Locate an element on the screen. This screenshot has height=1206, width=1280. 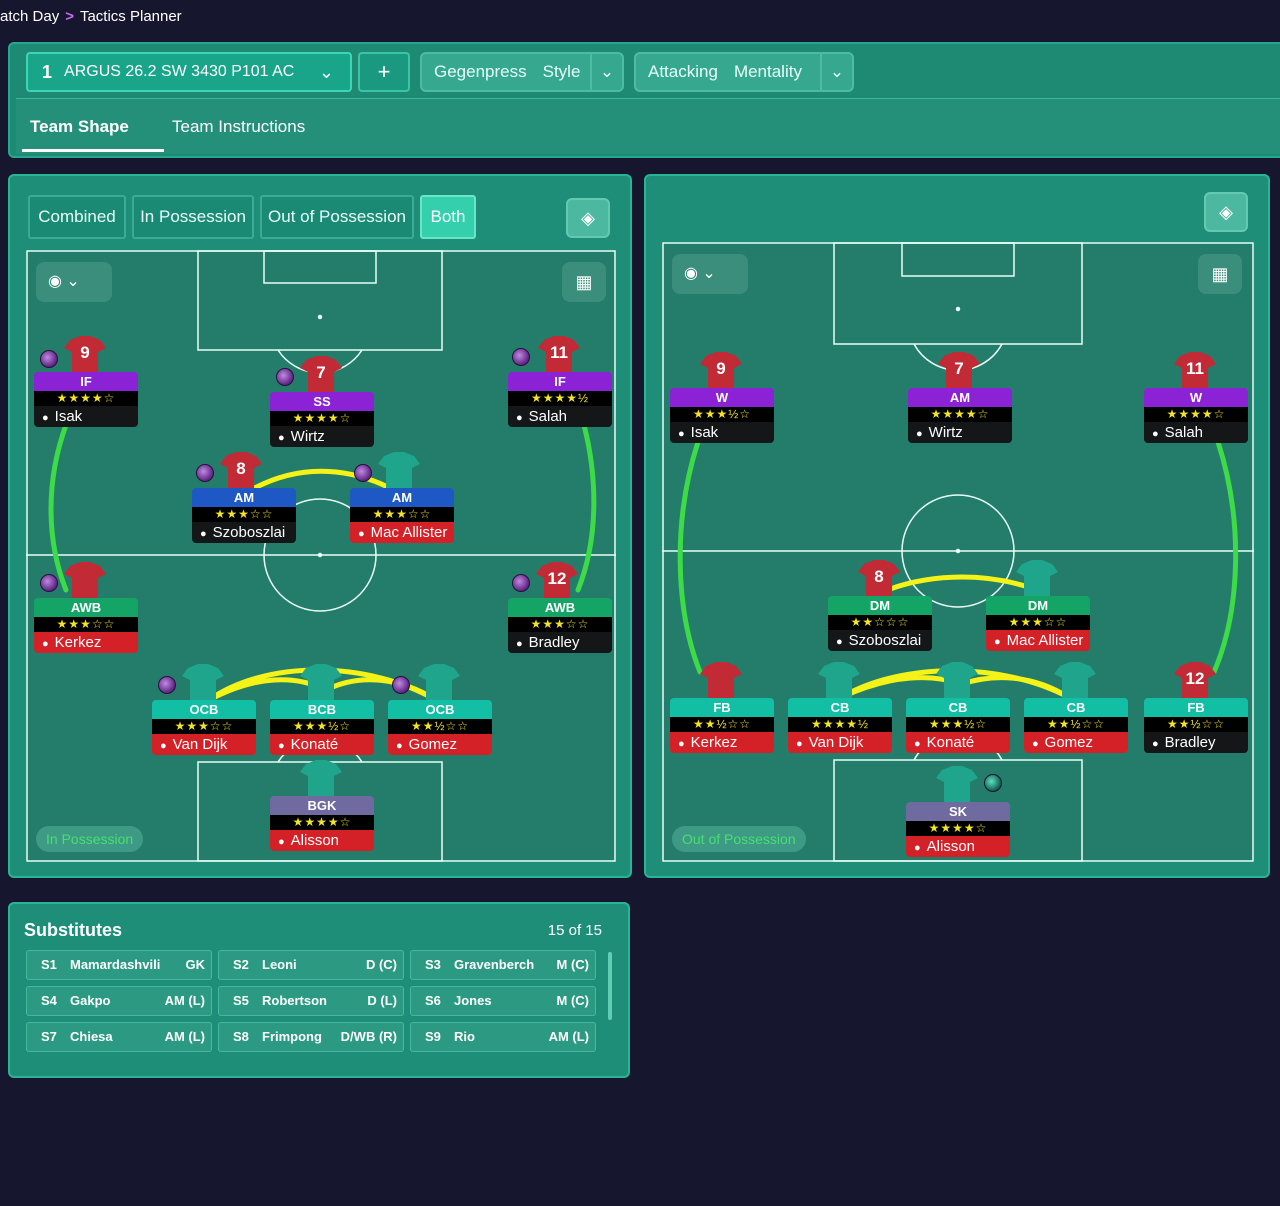
player-role: AM is located at coordinates (402, 497).